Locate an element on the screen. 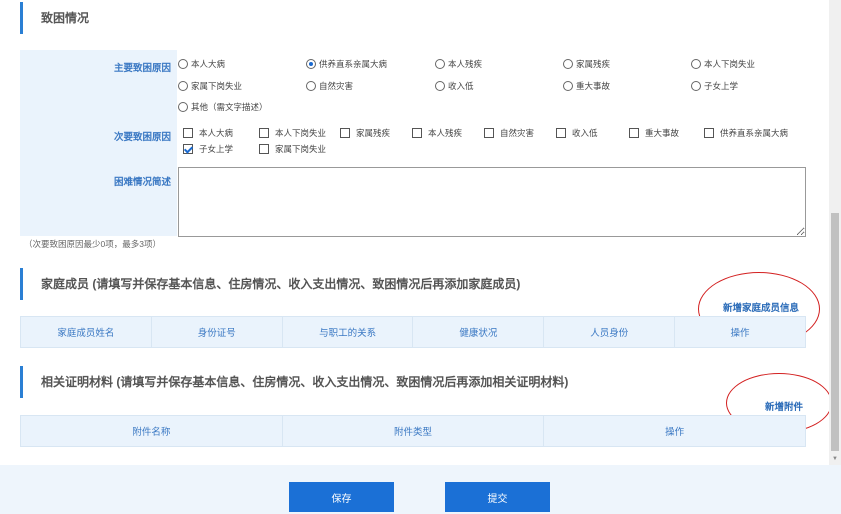 The image size is (841, 514). family-table-header: 家庭成员姓名 身份证号 与职工的关系 健康状况 人员身份 操作 is located at coordinates (413, 332).